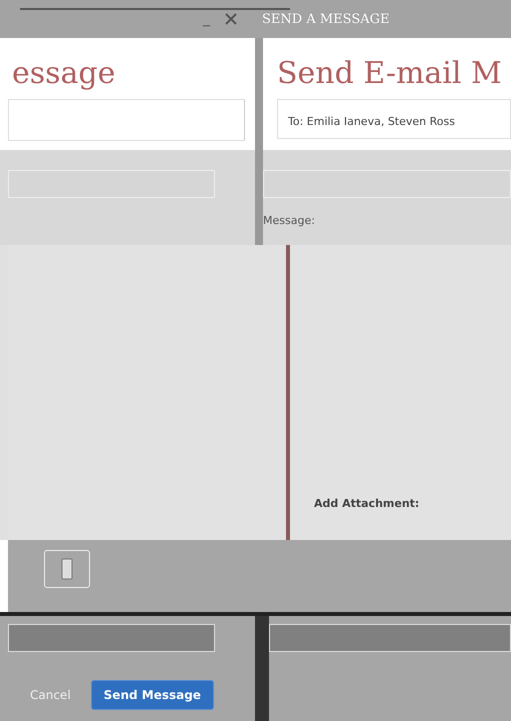 Image resolution: width=511 pixels, height=721 pixels. I want to click on minimize-button: _, so click(206, 19).